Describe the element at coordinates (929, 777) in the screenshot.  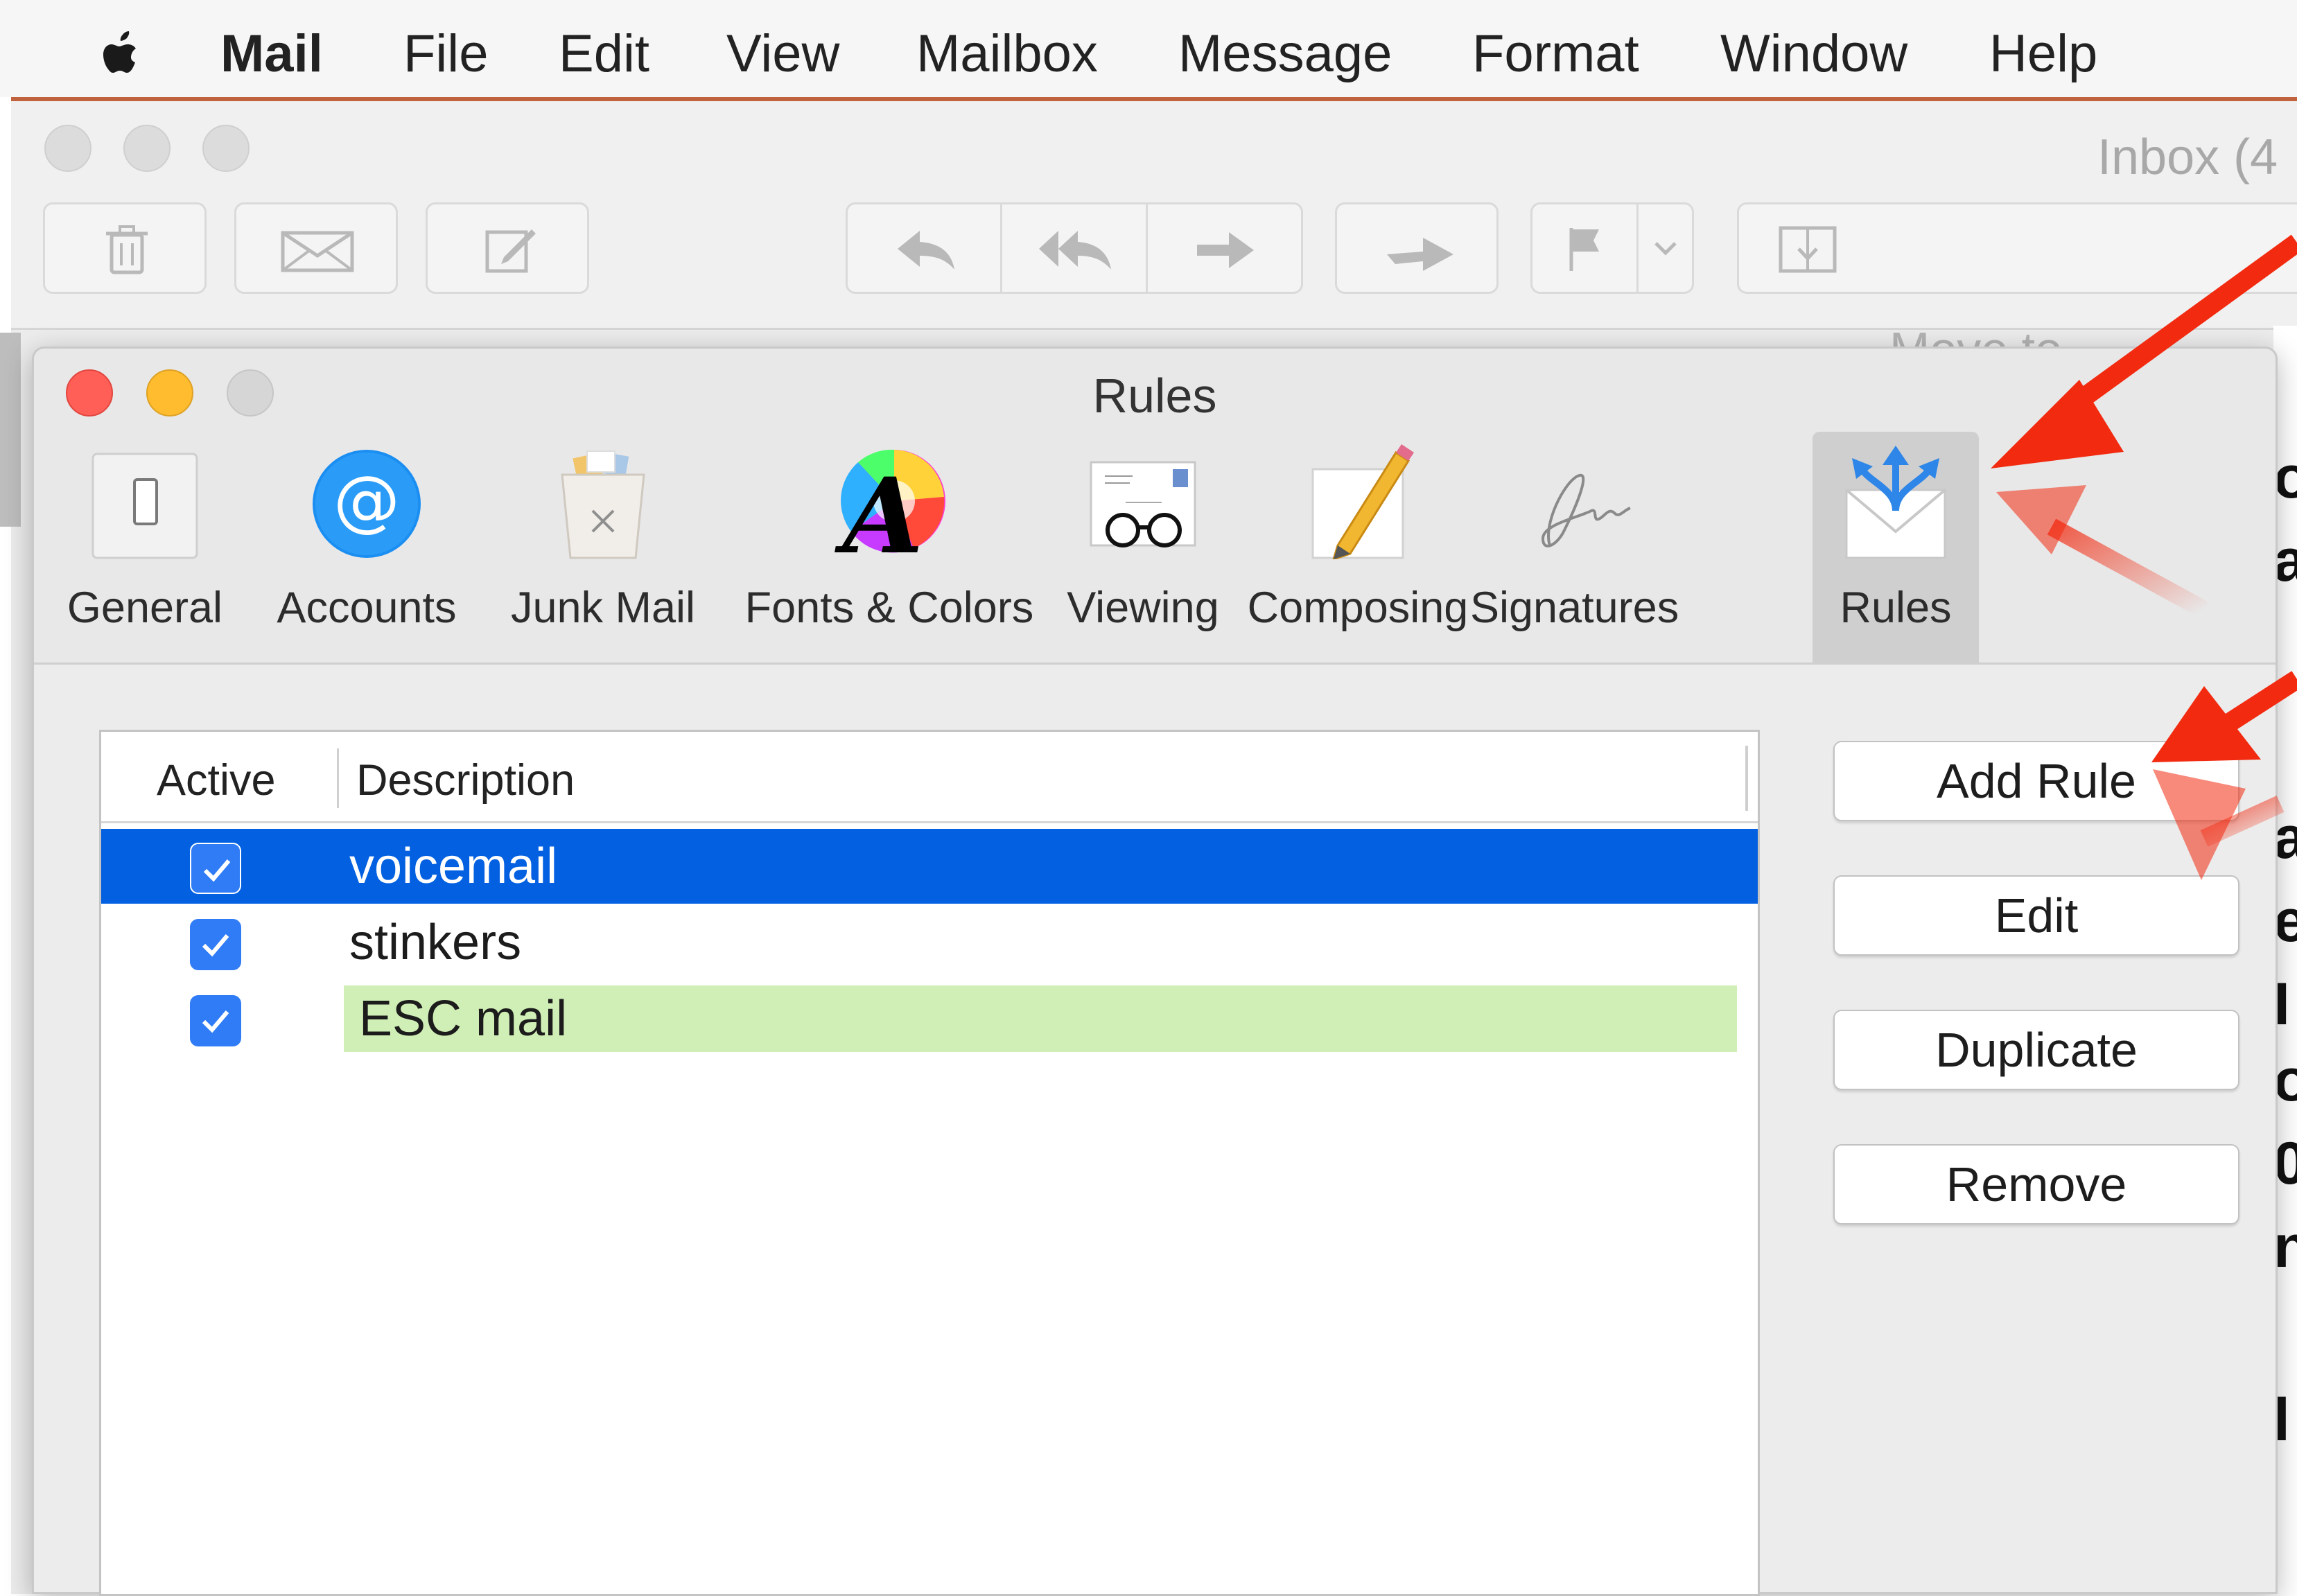
I see `table-header: Active Description` at that location.